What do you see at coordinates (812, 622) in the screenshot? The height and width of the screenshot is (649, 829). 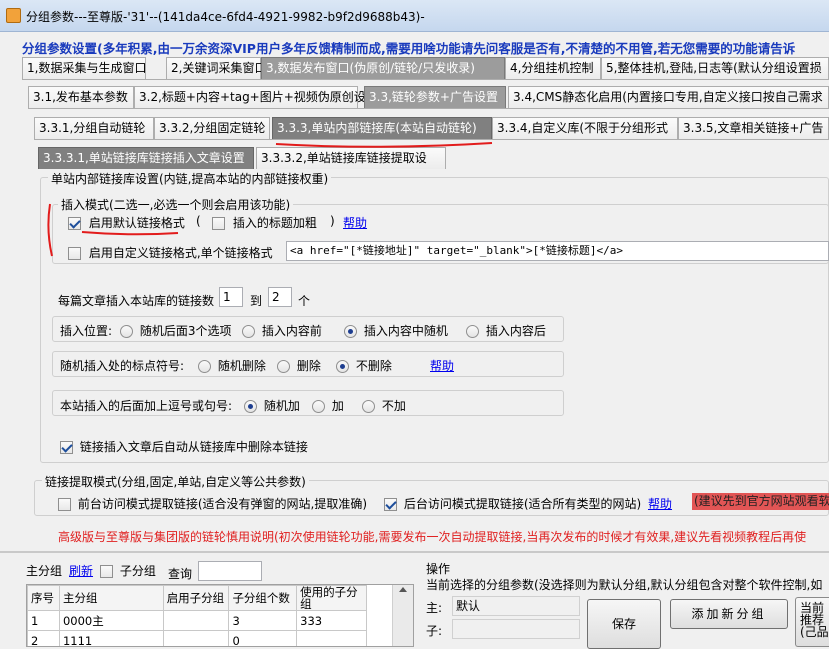 I see `current-recommend-button: 当前 推荐 (己品` at bounding box center [812, 622].